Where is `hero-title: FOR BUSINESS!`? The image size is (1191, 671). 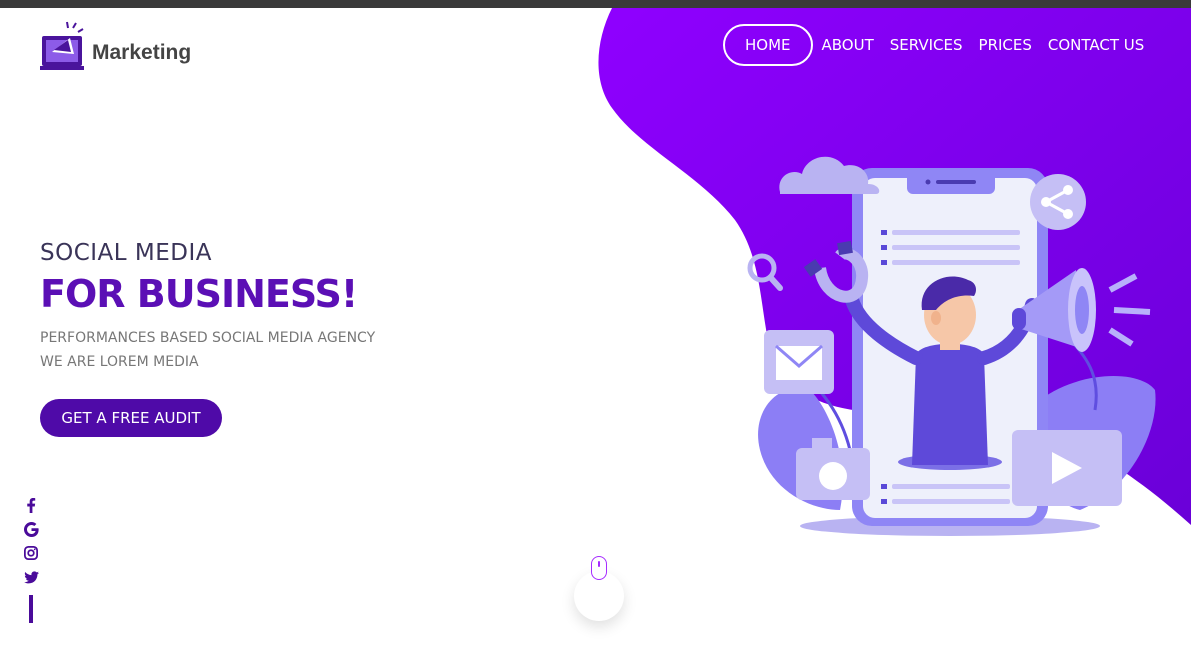
hero-title: FOR BUSINESS! is located at coordinates (199, 294).